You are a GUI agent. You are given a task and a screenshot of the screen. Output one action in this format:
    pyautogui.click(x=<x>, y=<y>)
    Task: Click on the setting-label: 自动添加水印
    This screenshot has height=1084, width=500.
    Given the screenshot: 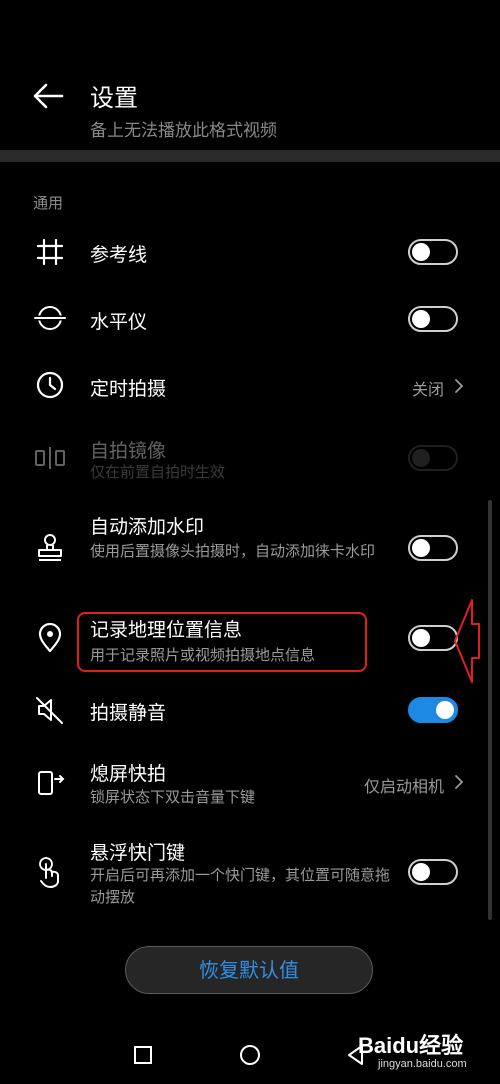 What is the action you would take?
    pyautogui.click(x=147, y=527)
    